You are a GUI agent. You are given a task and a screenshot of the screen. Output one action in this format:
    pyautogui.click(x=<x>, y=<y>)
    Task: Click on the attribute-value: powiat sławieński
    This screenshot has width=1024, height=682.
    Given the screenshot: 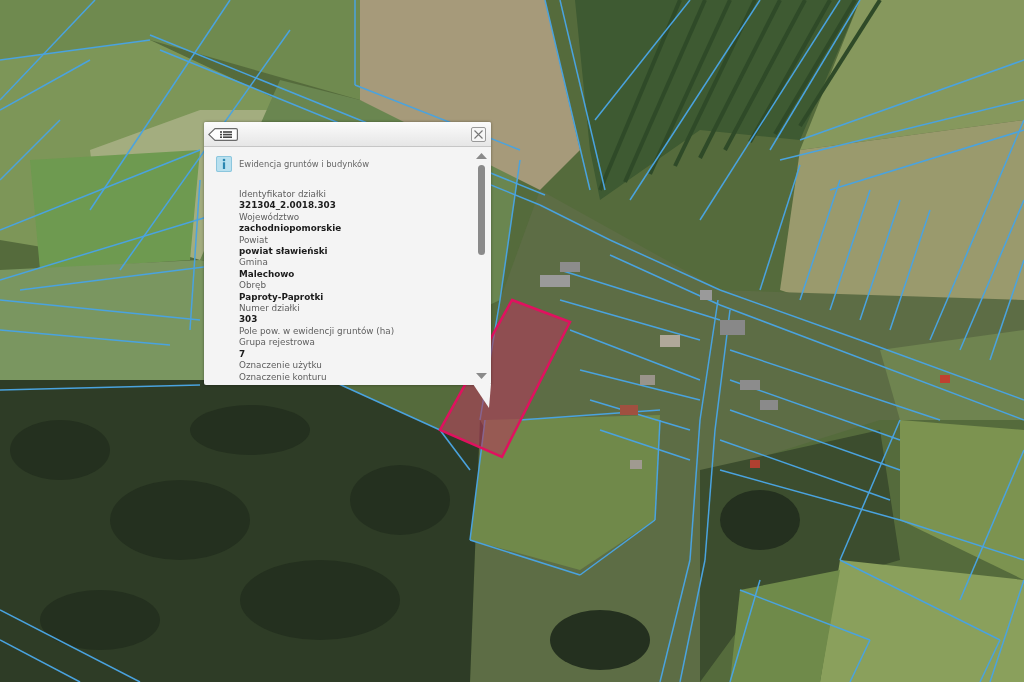 What is the action you would take?
    pyautogui.click(x=283, y=252)
    